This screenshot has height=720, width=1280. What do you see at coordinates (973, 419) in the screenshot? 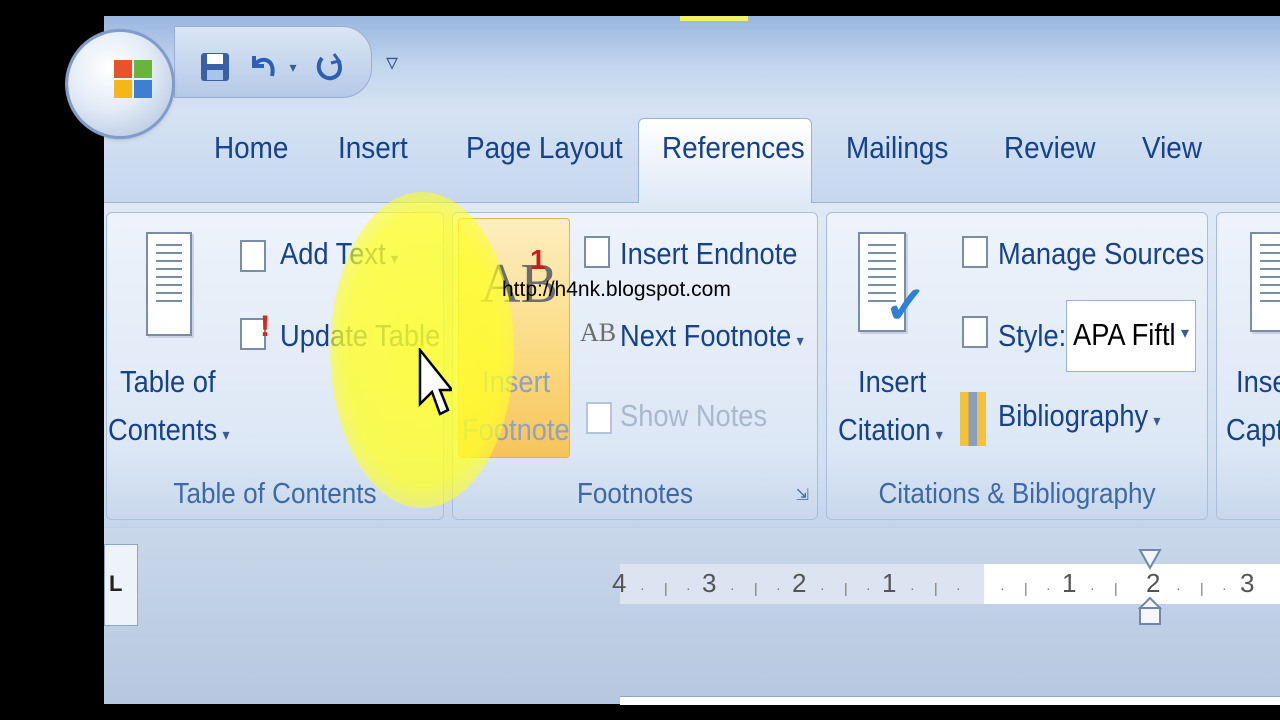
I see `bibliography-icon` at bounding box center [973, 419].